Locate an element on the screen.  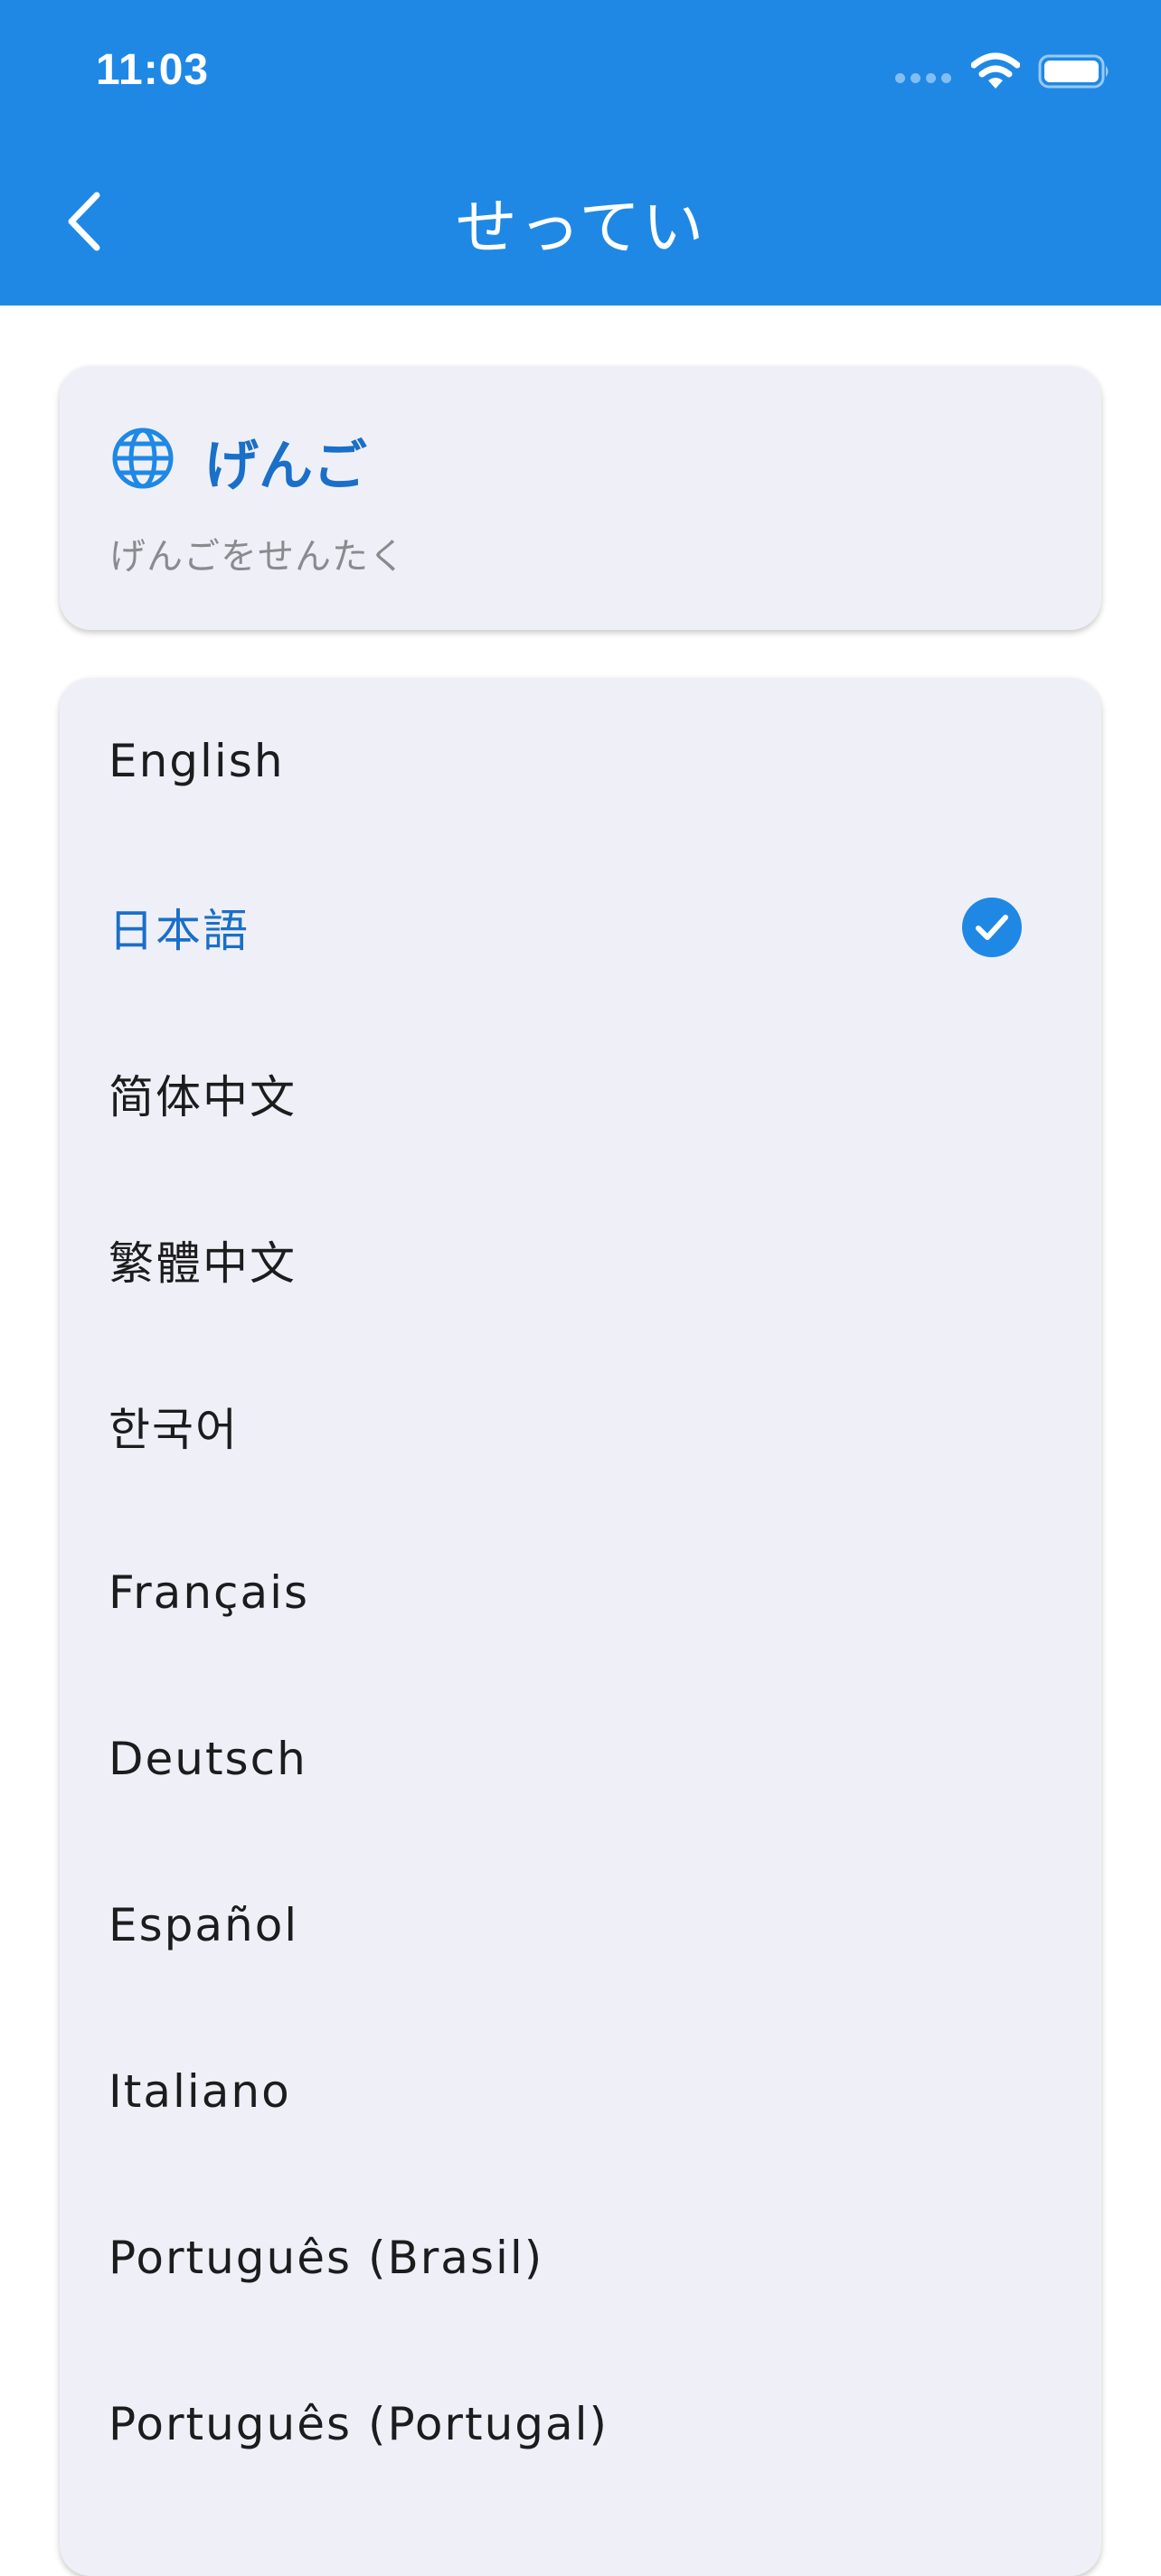
language-label: Italiano is located at coordinates (200, 2092).